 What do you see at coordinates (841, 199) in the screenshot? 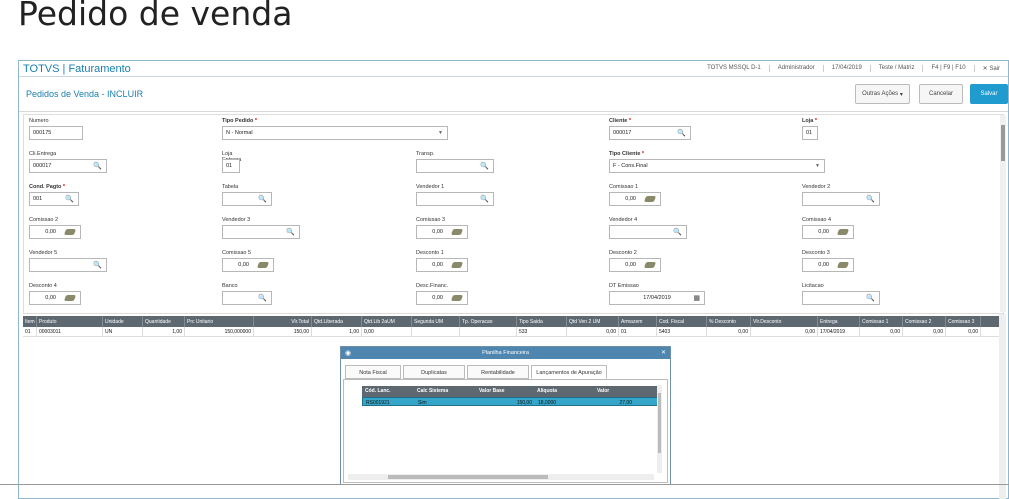
I see `vendedor2-field: 🔍` at bounding box center [841, 199].